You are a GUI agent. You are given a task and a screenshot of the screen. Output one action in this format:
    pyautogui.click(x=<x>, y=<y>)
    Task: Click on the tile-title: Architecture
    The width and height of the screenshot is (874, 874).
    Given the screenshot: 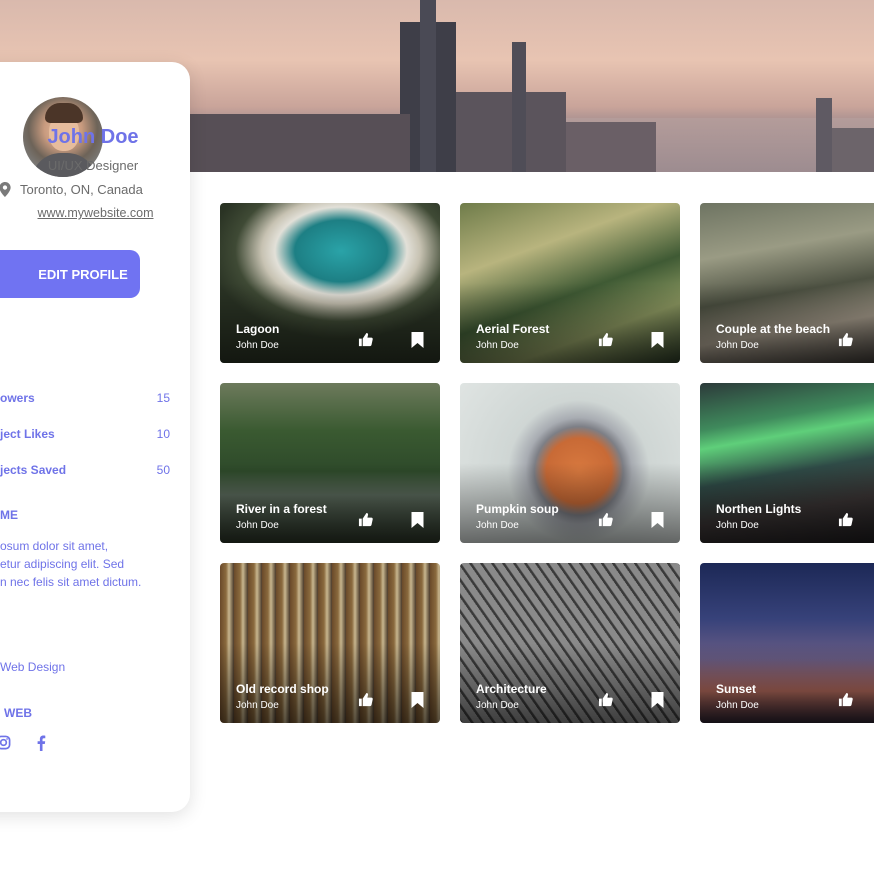 What is the action you would take?
    pyautogui.click(x=511, y=689)
    